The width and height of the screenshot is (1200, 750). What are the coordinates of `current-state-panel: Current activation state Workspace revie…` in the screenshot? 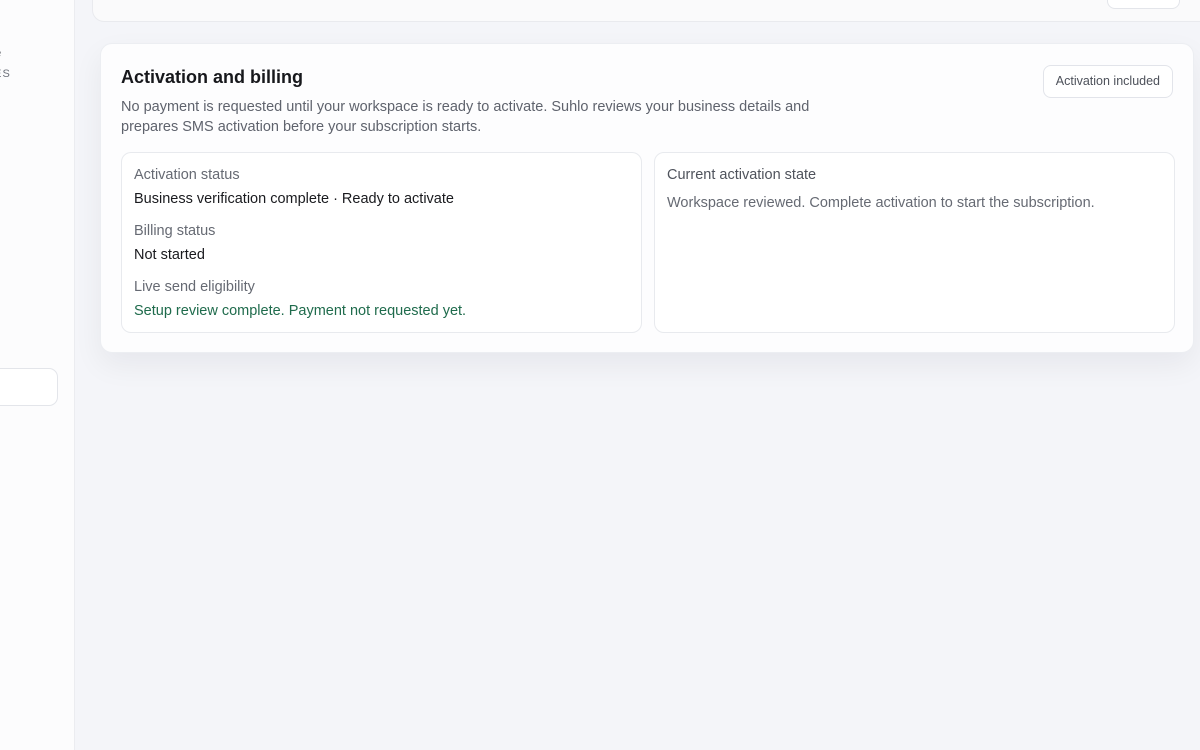 It's located at (914, 242).